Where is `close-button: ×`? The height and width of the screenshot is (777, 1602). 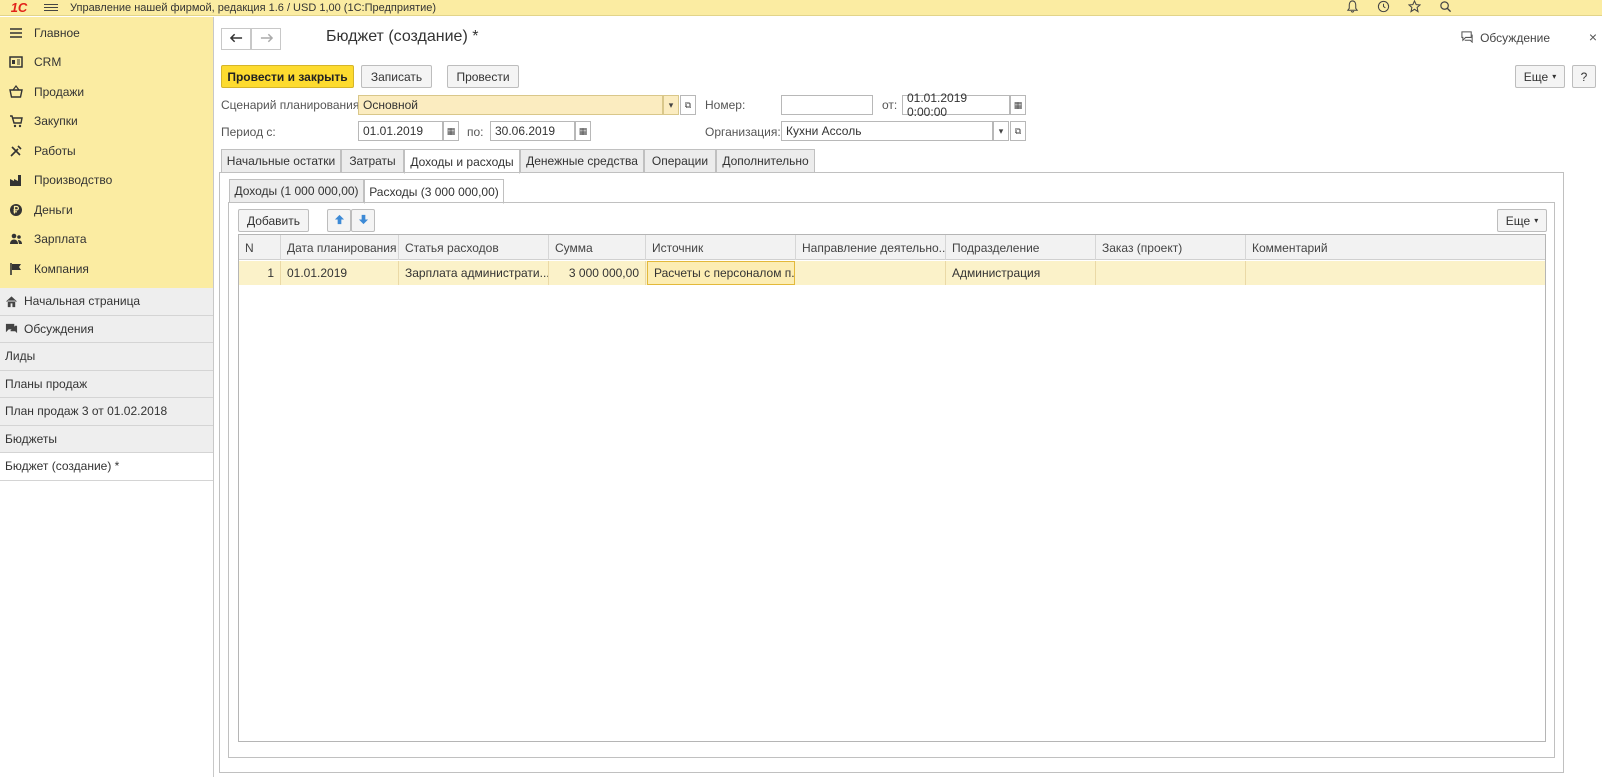 close-button: × is located at coordinates (1593, 37).